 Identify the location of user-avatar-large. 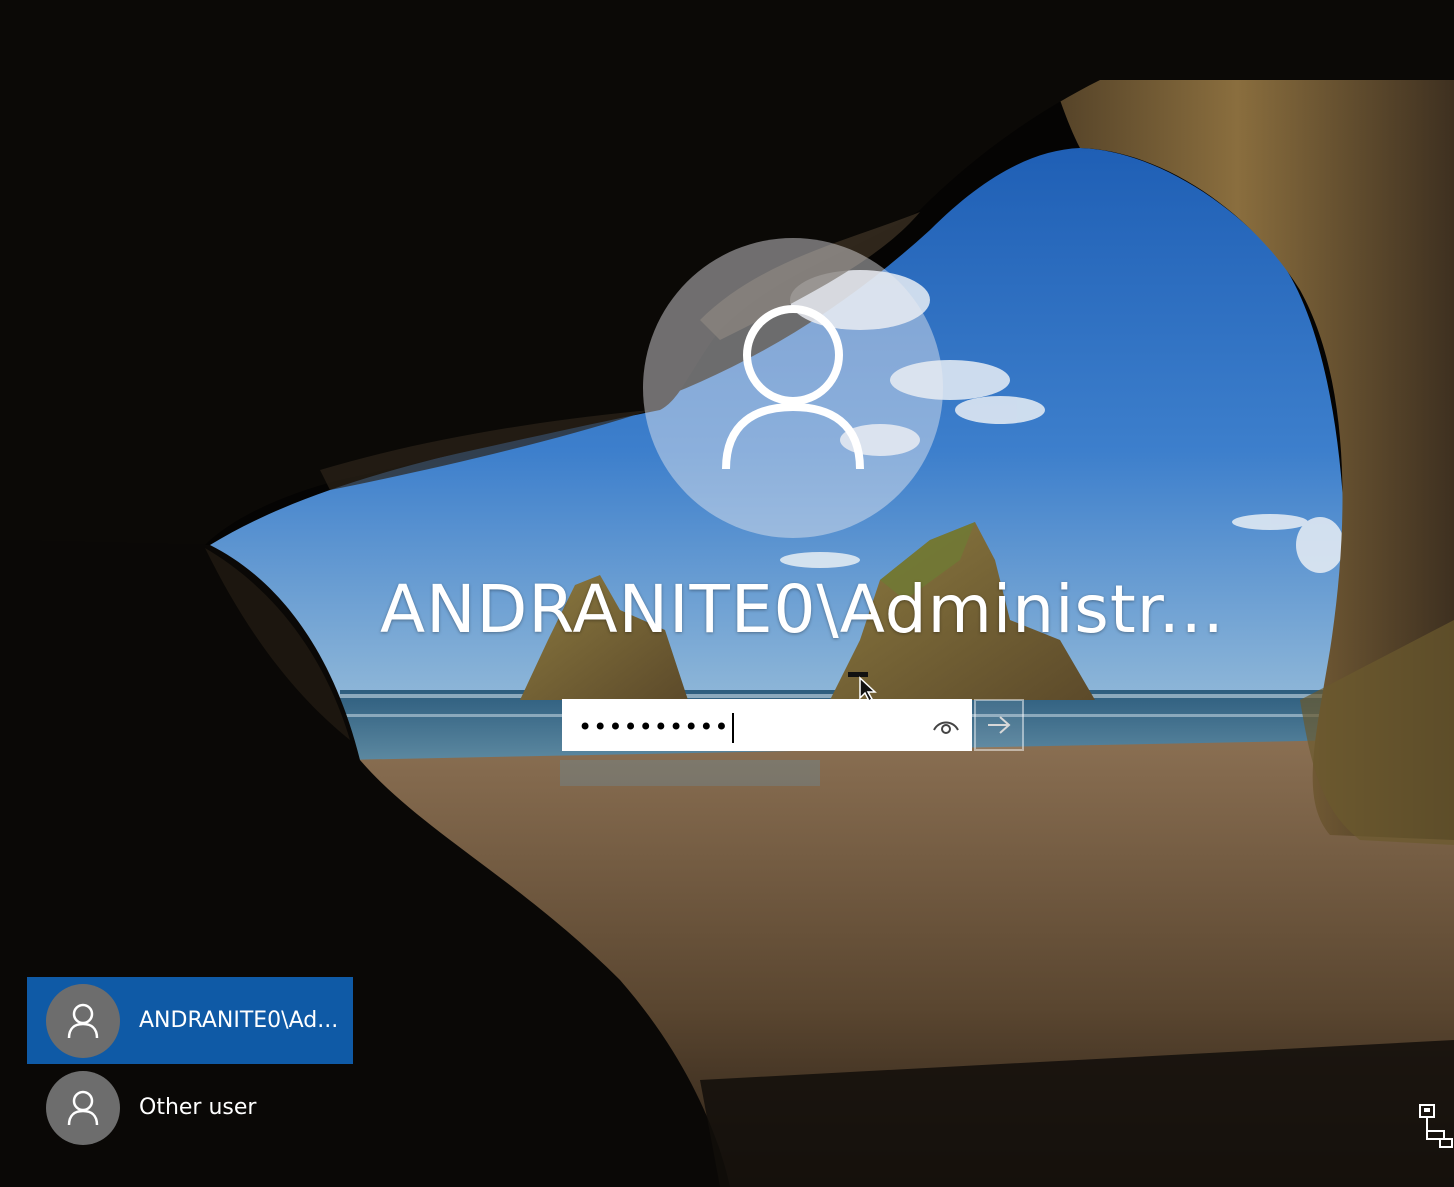
(793, 388).